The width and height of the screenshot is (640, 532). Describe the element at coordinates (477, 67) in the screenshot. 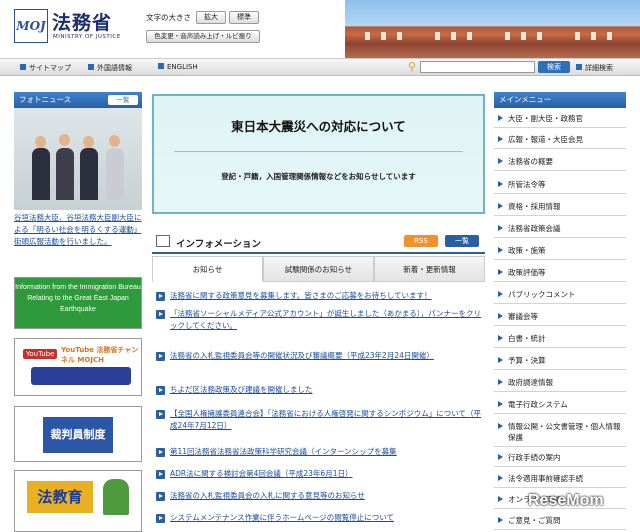

I see `search-input` at that location.